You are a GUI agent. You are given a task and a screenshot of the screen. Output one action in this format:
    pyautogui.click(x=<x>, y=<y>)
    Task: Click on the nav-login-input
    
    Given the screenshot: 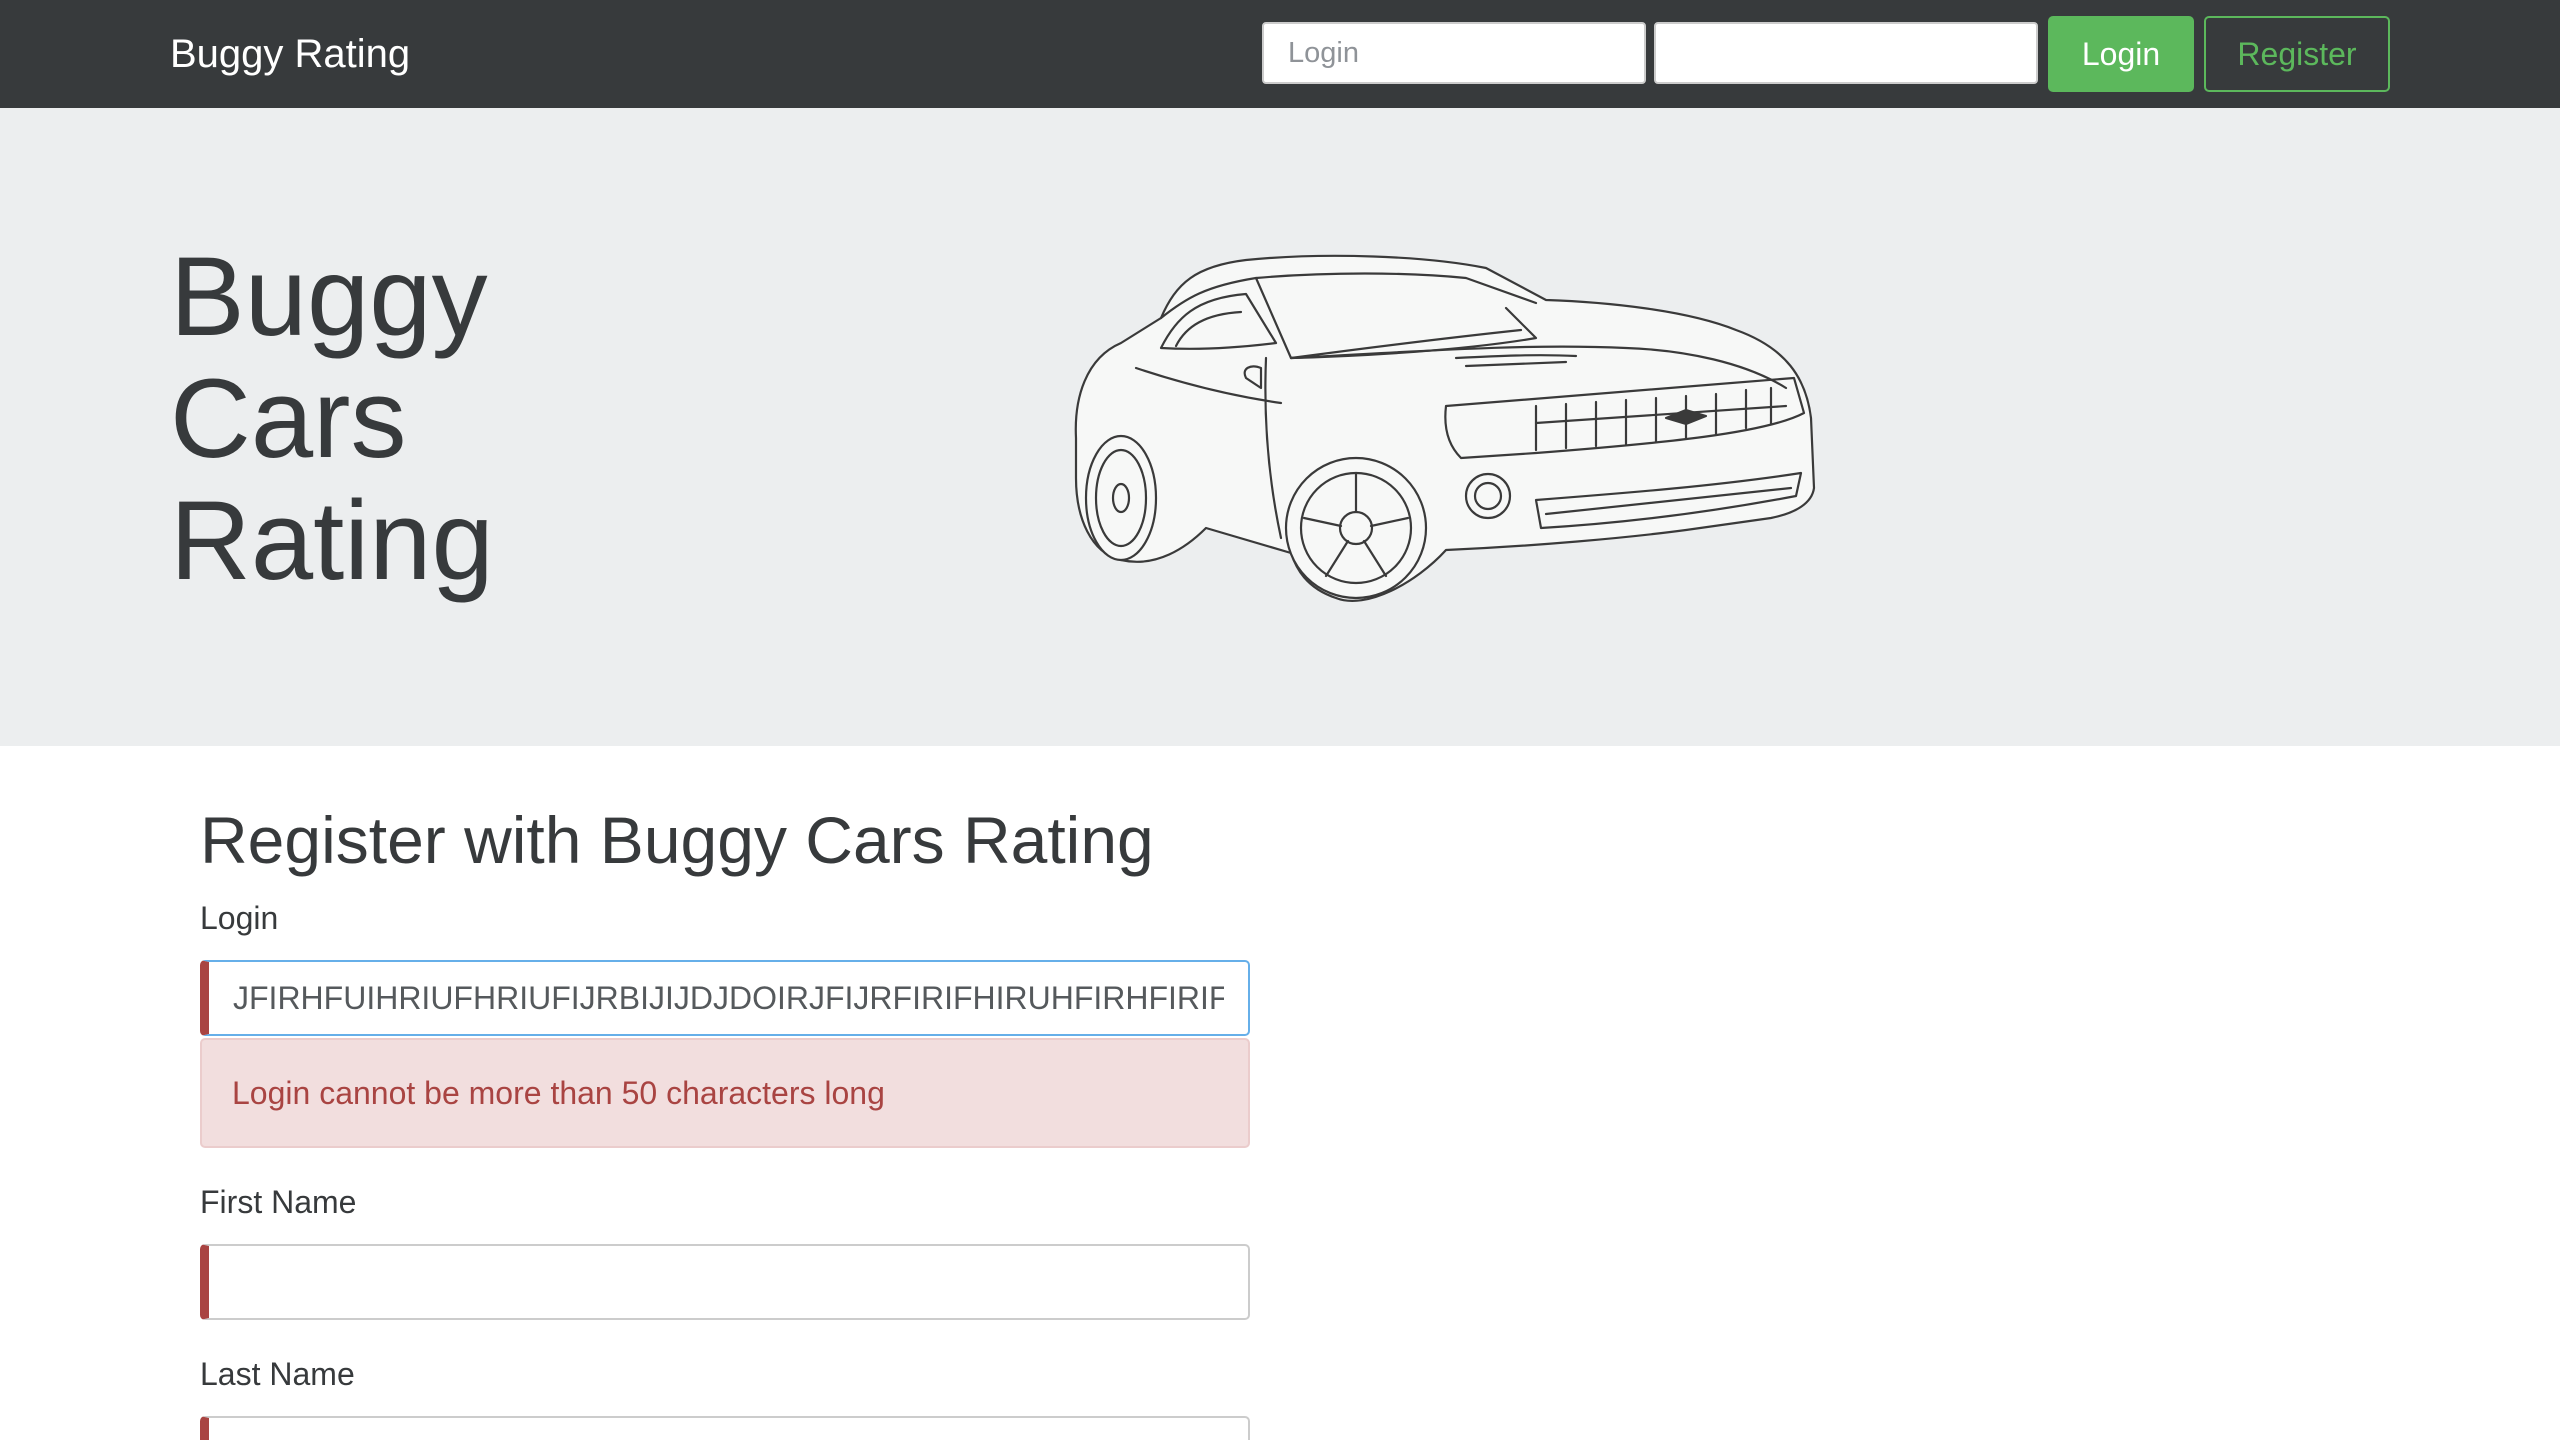 What is the action you would take?
    pyautogui.click(x=1454, y=53)
    